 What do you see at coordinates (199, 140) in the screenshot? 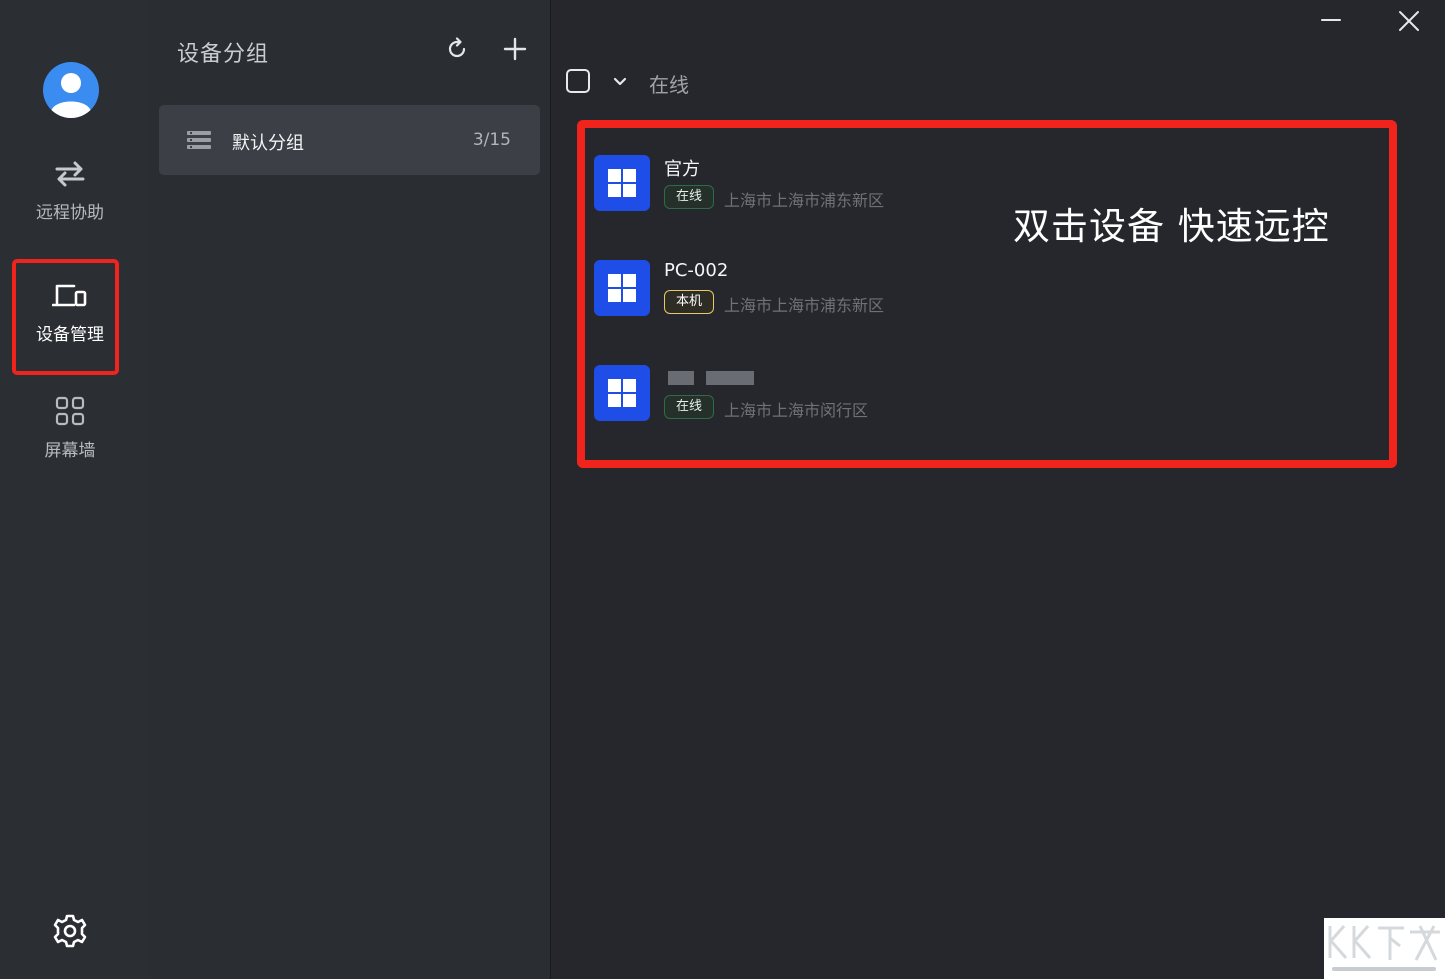
I see `list-icon` at bounding box center [199, 140].